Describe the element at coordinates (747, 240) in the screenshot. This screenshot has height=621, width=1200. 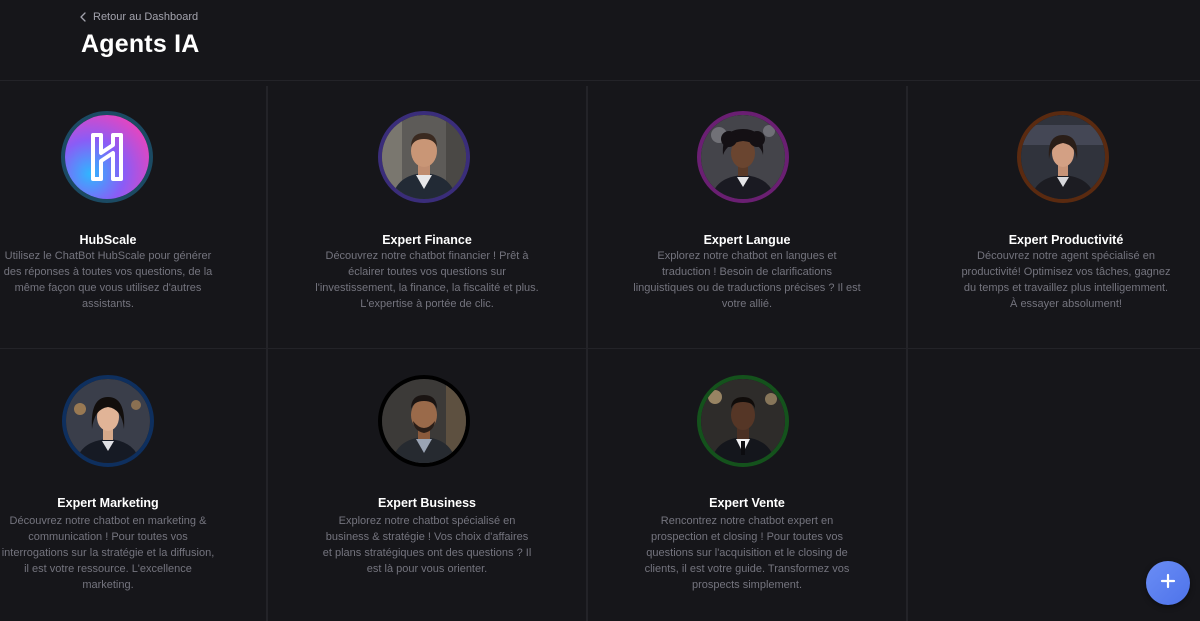
I see `agent-name: Expert Langue` at that location.